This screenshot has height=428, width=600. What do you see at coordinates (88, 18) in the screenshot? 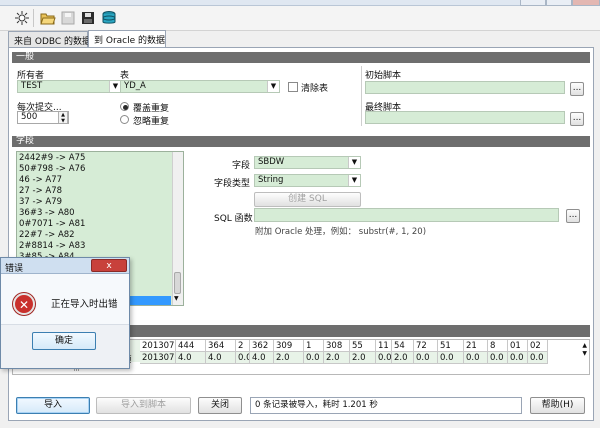
I see `save-as-icon` at bounding box center [88, 18].